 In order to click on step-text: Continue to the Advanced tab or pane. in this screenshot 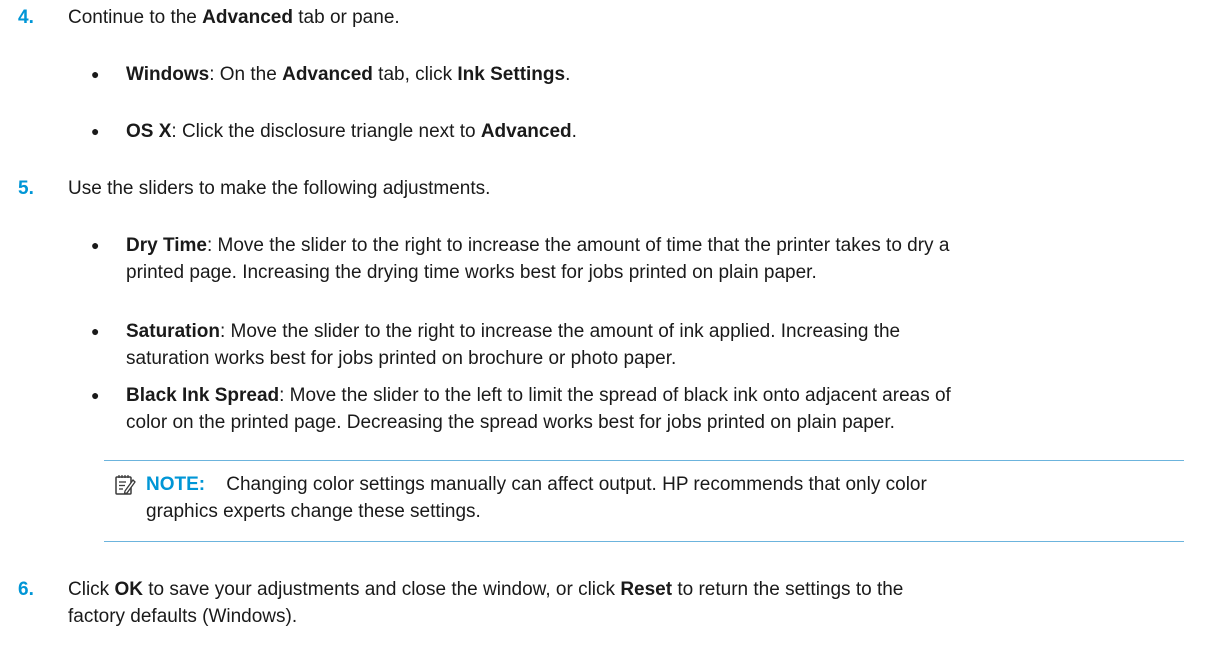, I will do `click(234, 17)`.